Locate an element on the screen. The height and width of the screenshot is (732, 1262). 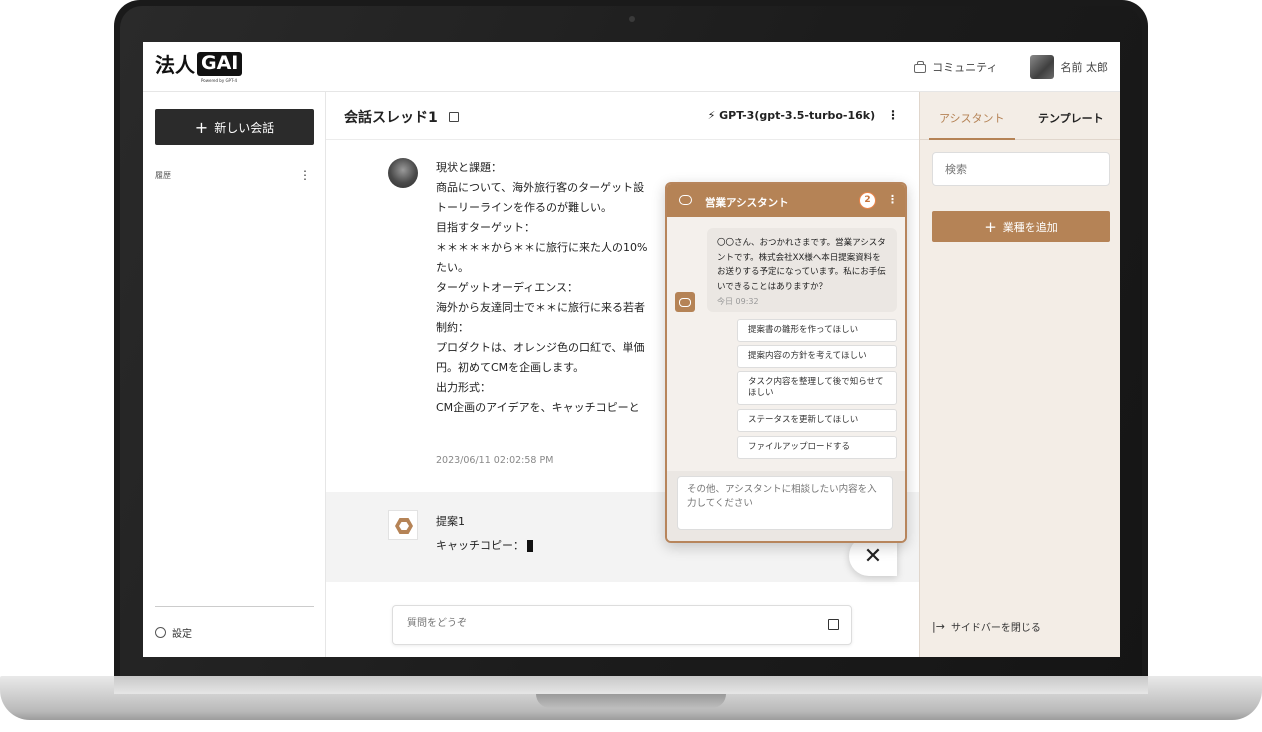
thread-header: 会話スレッド1 ⚡ GPT-3(gpt-3.5-turbo-16k) ⋮ is located at coordinates (622, 116).